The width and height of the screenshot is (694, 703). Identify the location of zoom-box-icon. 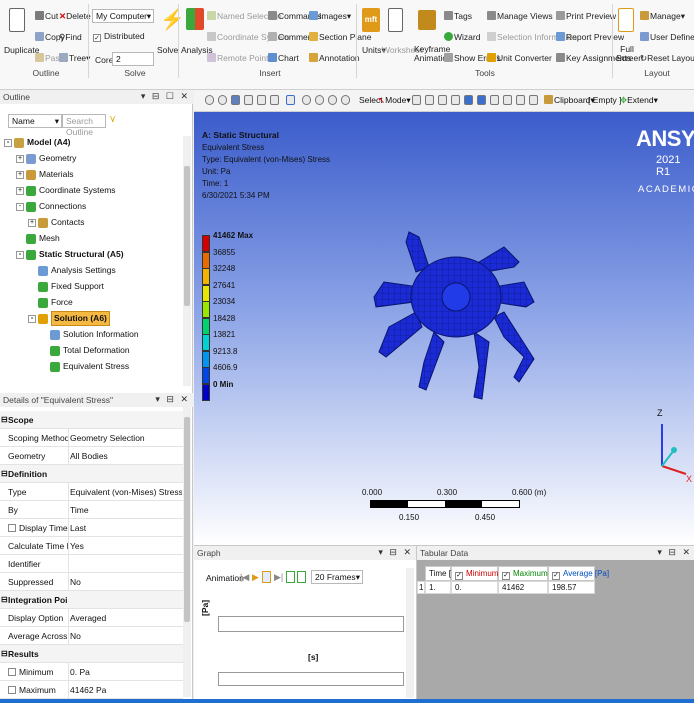
(222, 100).